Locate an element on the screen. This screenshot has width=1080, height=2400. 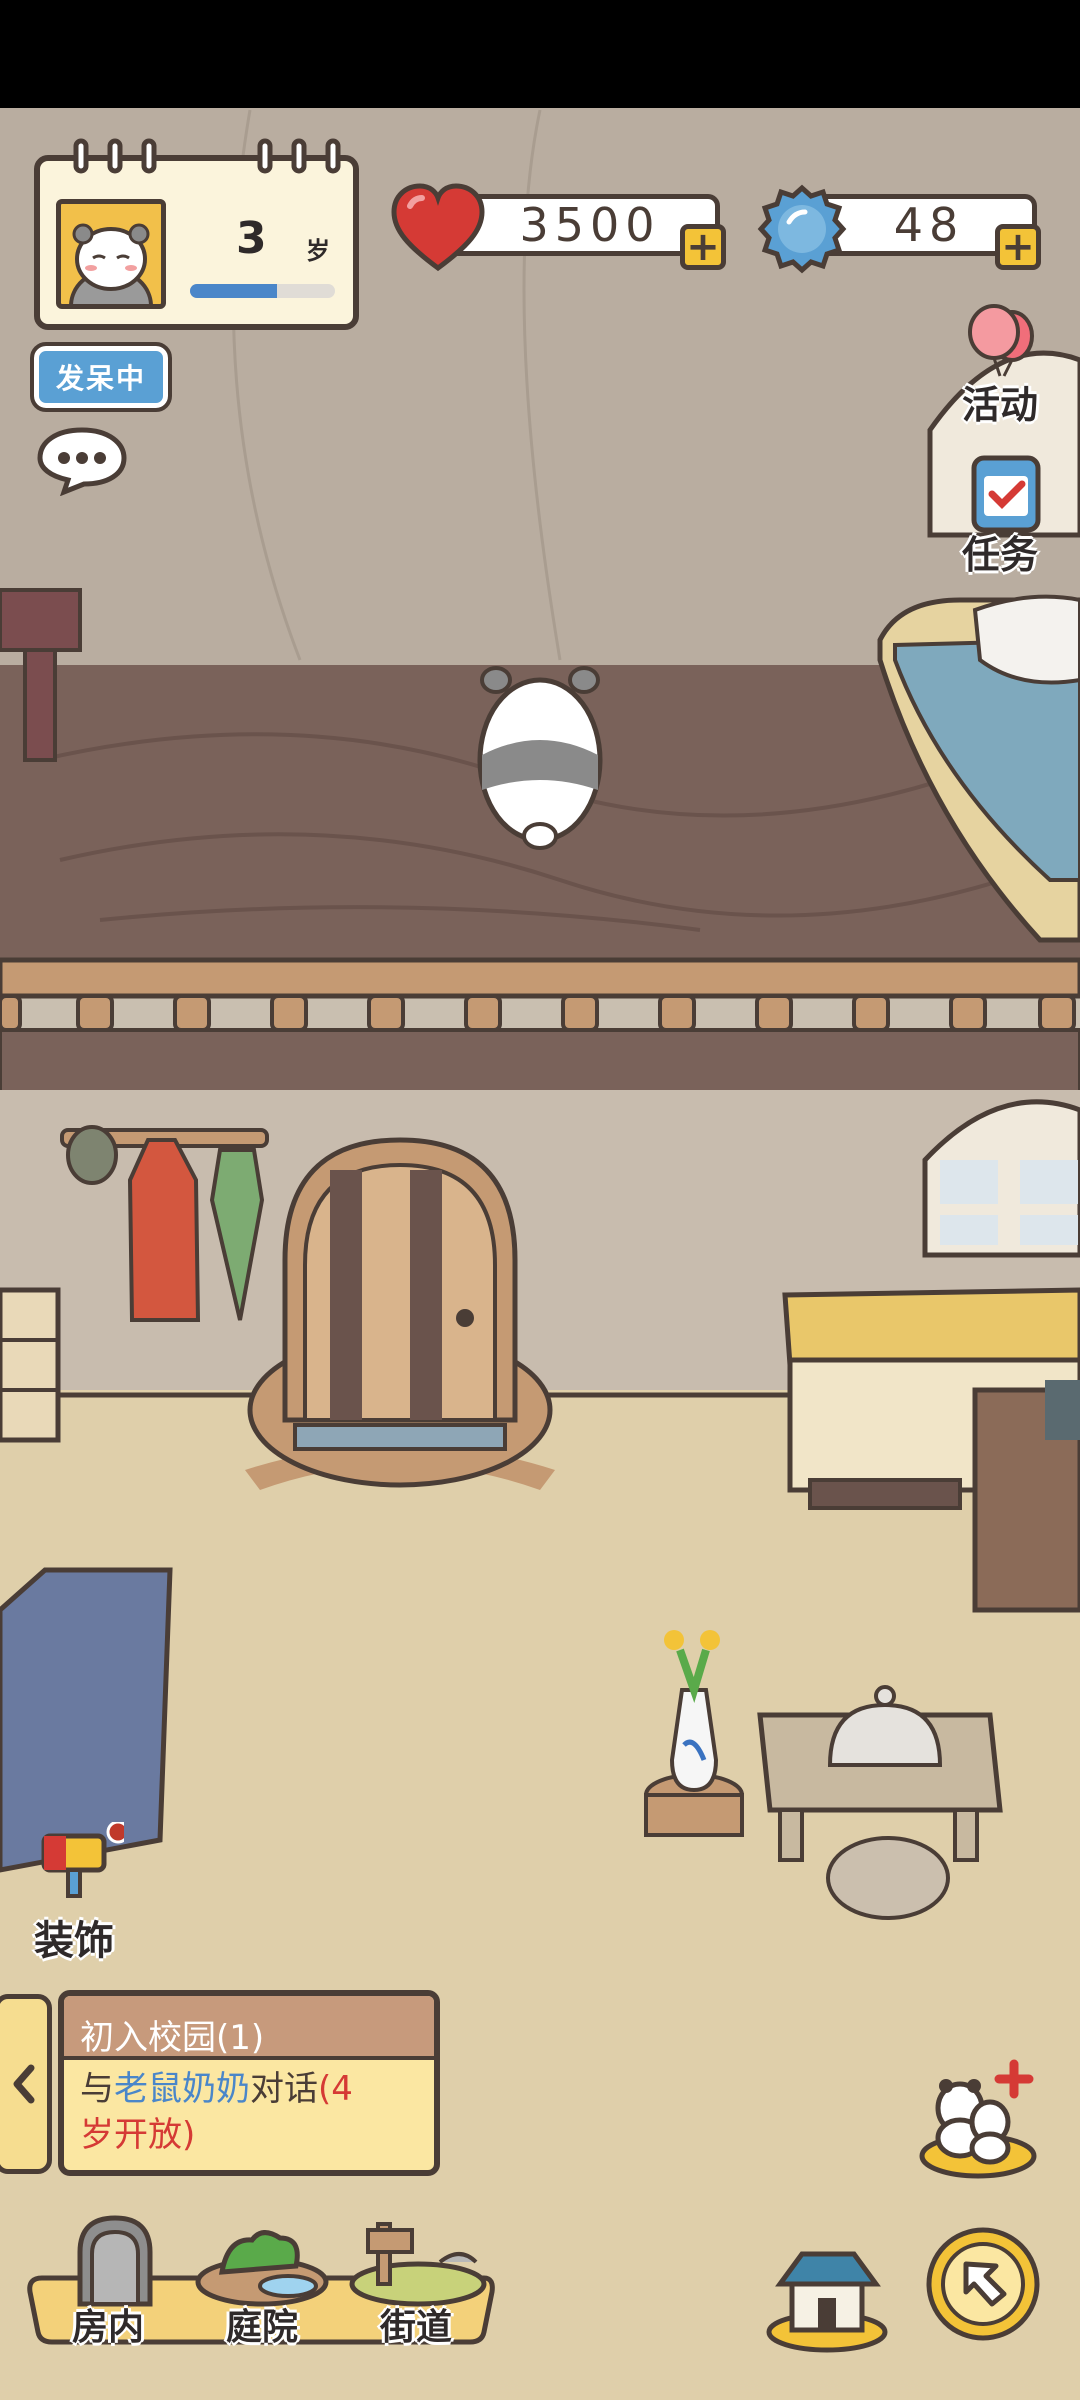
chevron-left-icon is located at coordinates (24, 2084).